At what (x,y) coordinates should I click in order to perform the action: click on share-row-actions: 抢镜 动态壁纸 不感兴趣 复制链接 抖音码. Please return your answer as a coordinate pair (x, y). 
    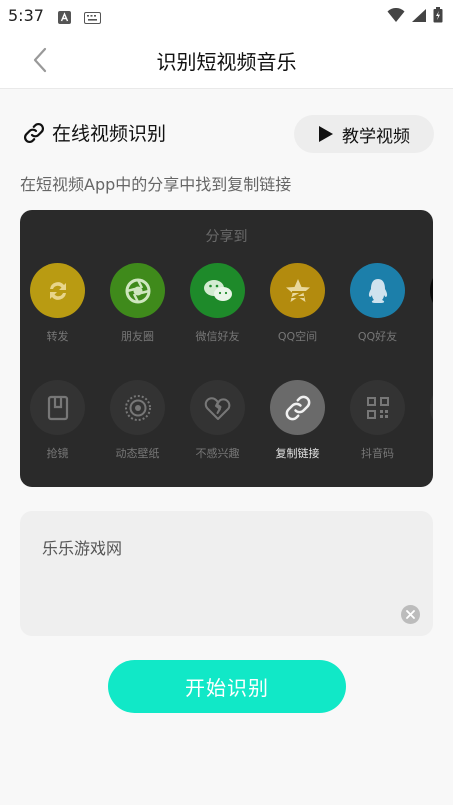
    Looking at the image, I should click on (231, 420).